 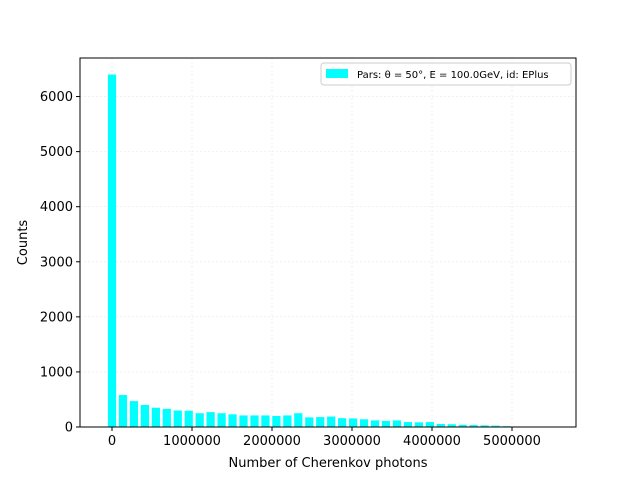 I want to click on y-tick-label: 1000, so click(x=56, y=372).